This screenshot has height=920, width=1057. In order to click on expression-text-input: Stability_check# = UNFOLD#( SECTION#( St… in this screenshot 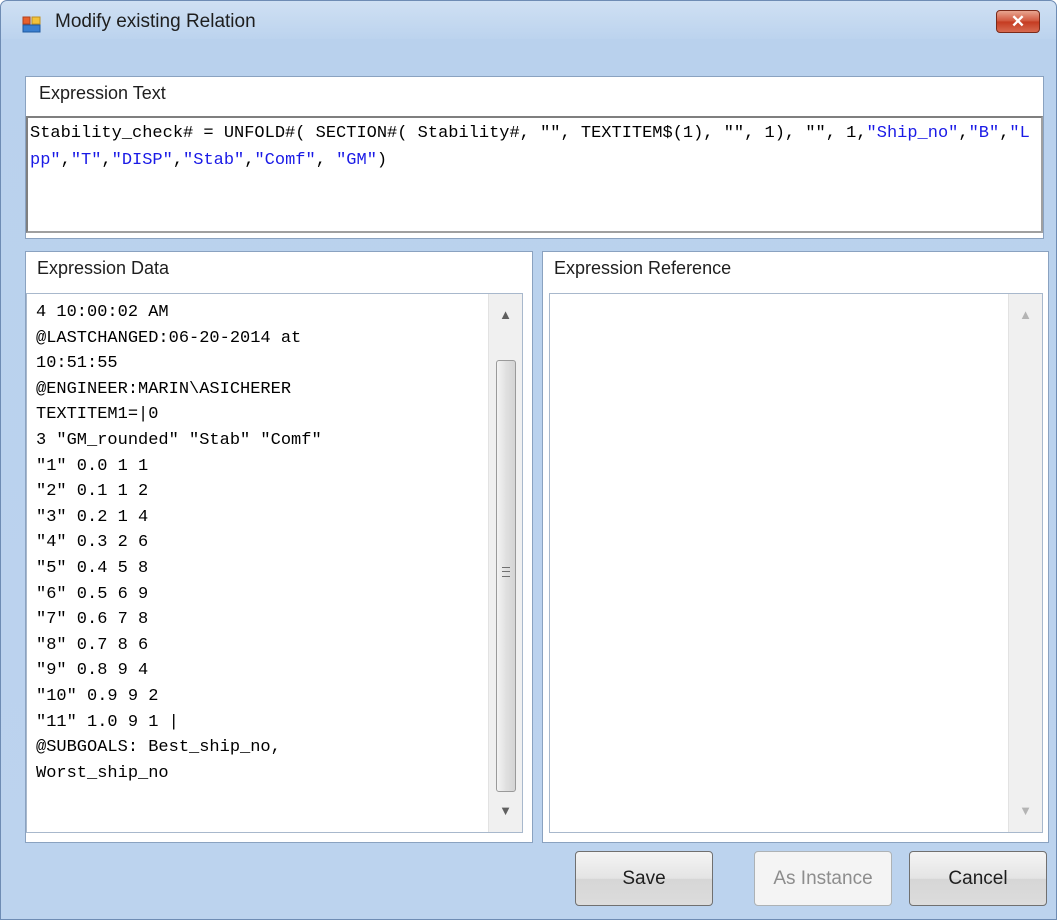, I will do `click(534, 174)`.